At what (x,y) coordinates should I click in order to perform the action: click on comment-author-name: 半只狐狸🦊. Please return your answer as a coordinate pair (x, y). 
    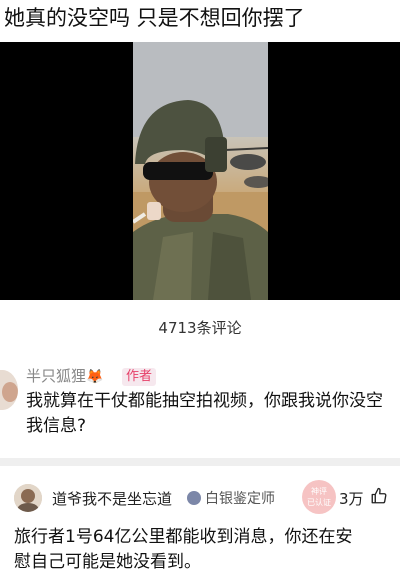
    Looking at the image, I should click on (64, 375).